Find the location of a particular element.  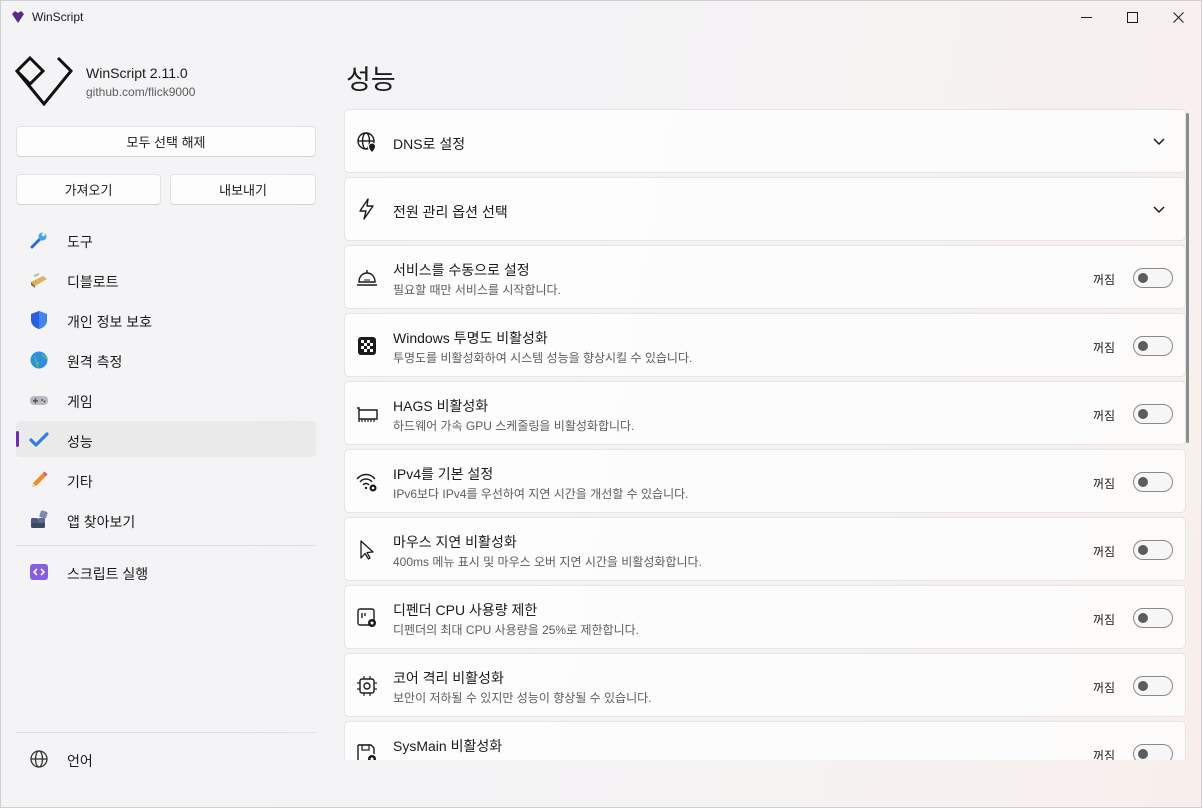

setting-title: 코어 격리 비활성화 is located at coordinates (448, 678).